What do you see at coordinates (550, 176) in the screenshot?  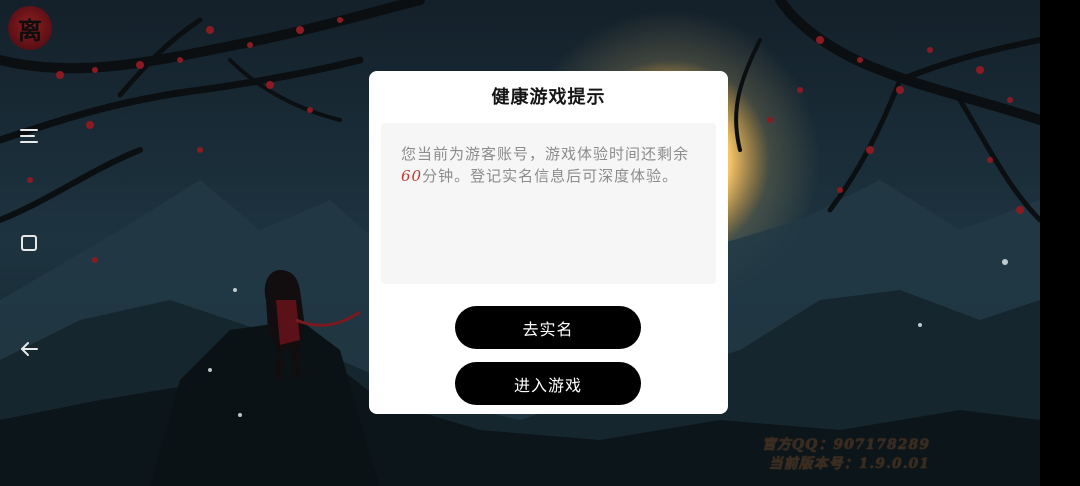 I see `message-after: 分钟。登记实名信息后可深度体验。` at bounding box center [550, 176].